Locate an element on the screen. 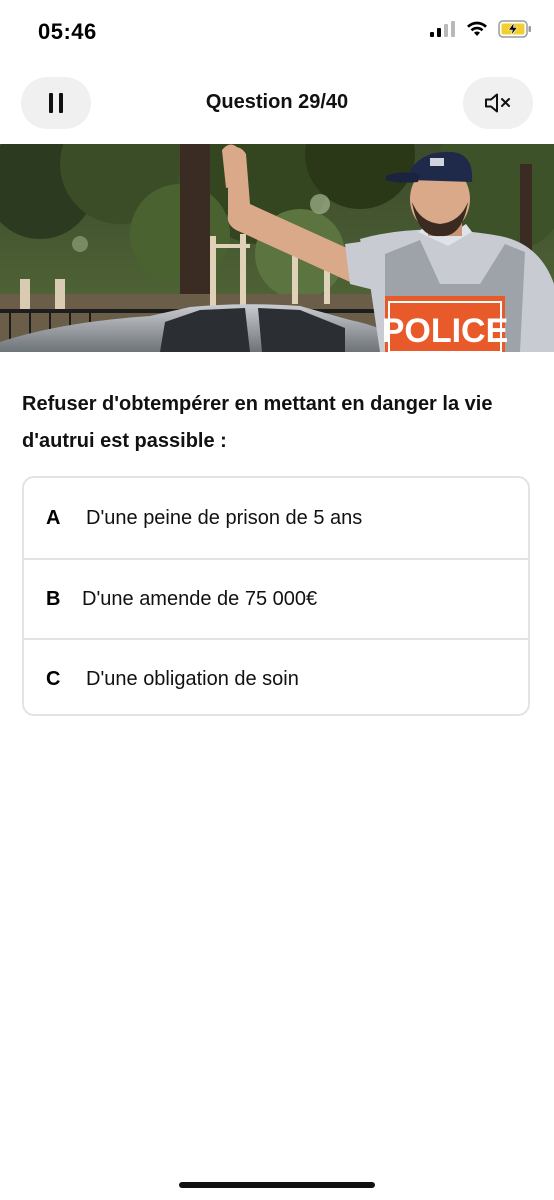  status-icons is located at coordinates (481, 29).